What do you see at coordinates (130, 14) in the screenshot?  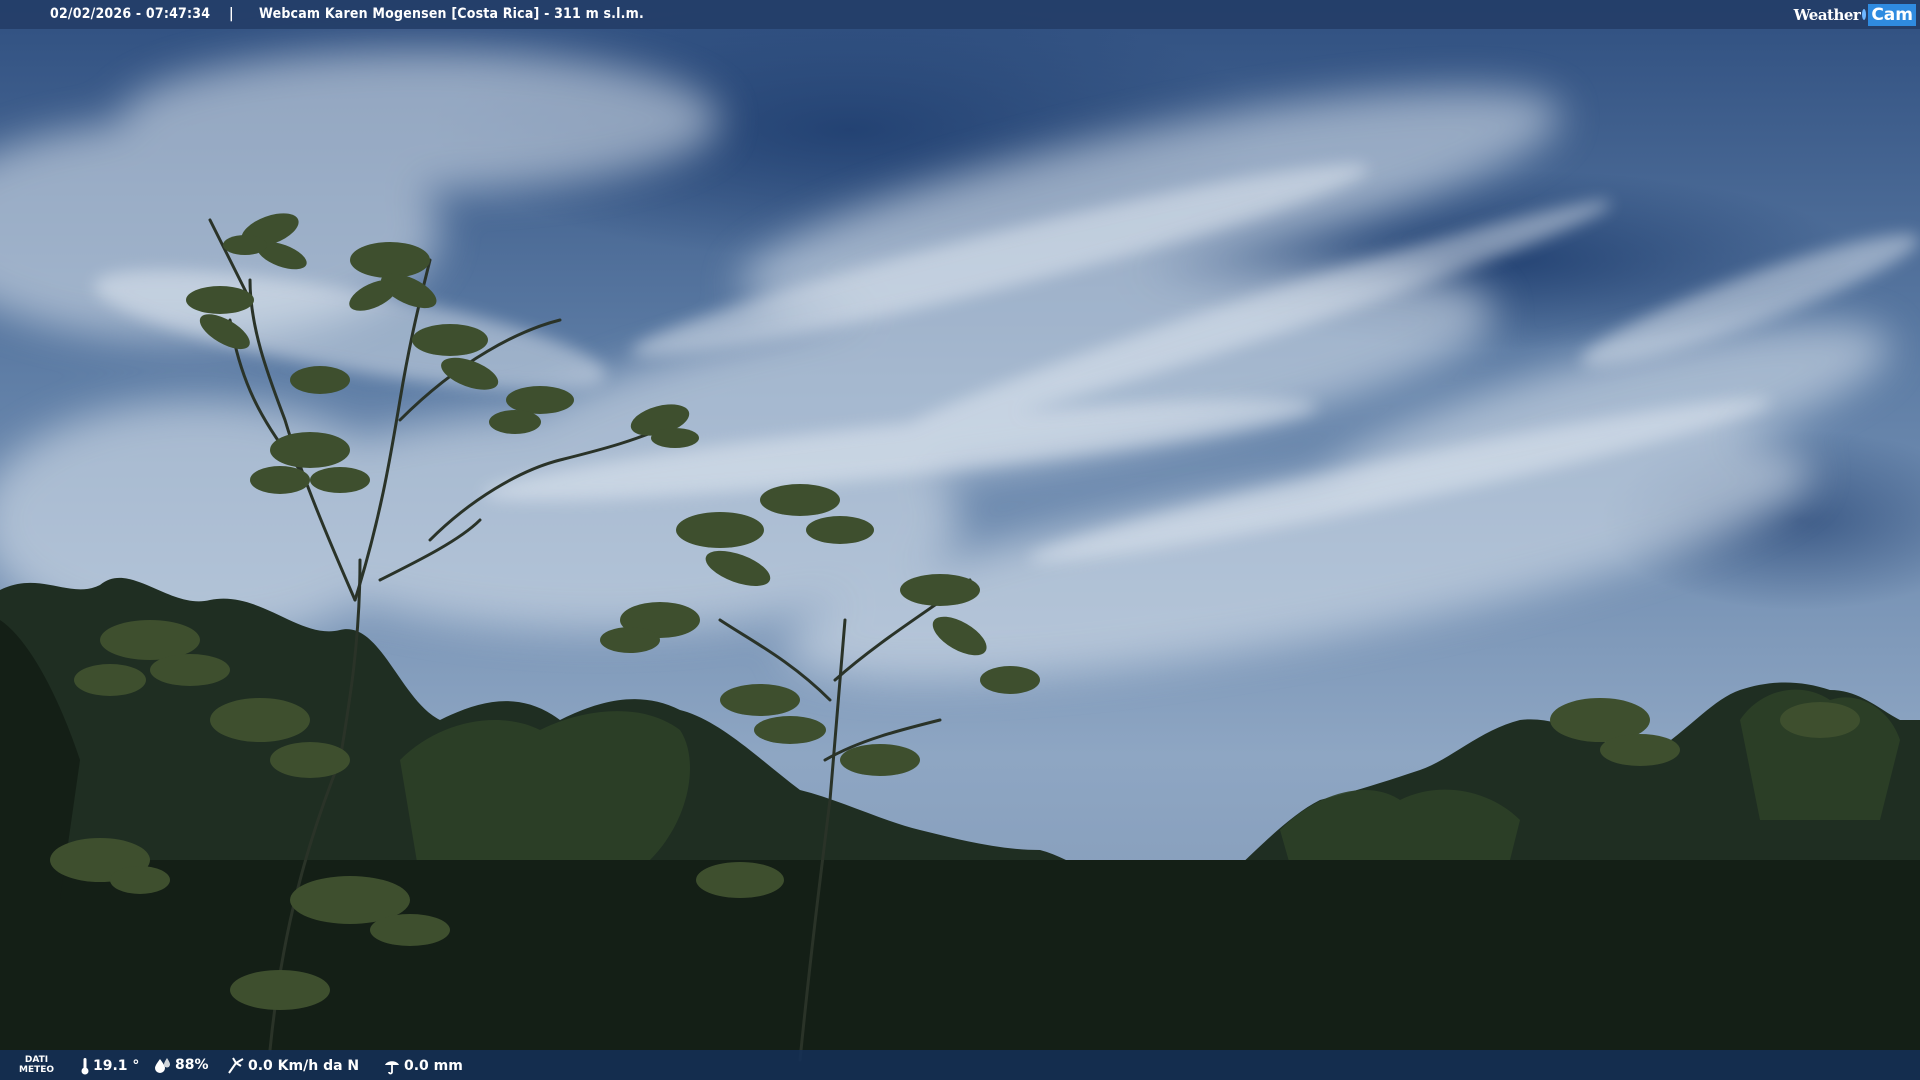 I see `timestamp: 02/02/2026 - 07:47:34` at bounding box center [130, 14].